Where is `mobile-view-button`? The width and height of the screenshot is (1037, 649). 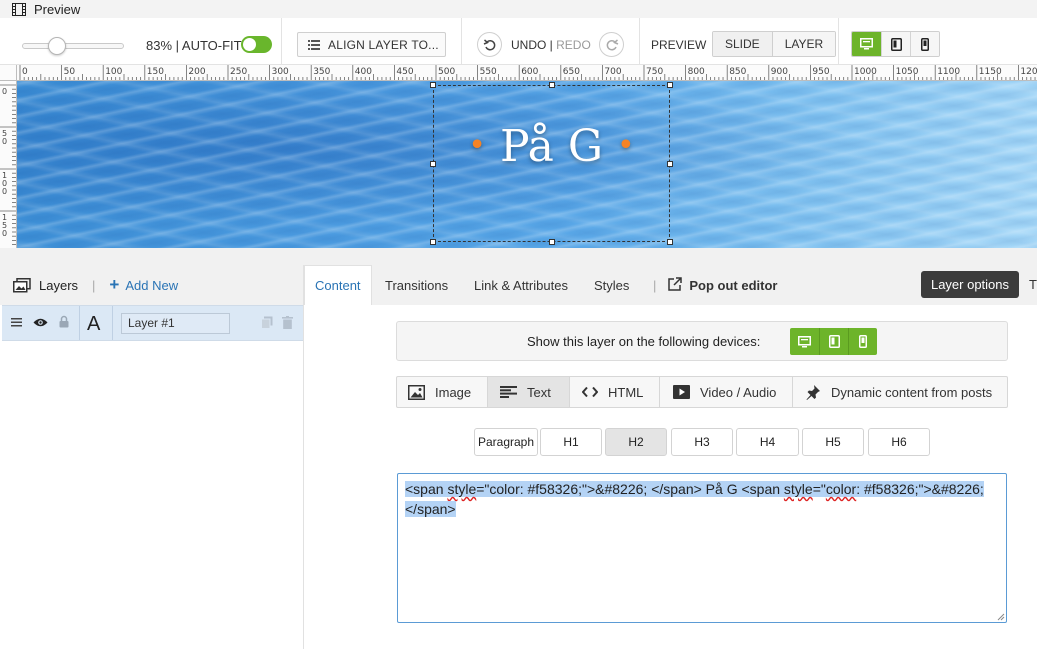 mobile-view-button is located at coordinates (924, 44).